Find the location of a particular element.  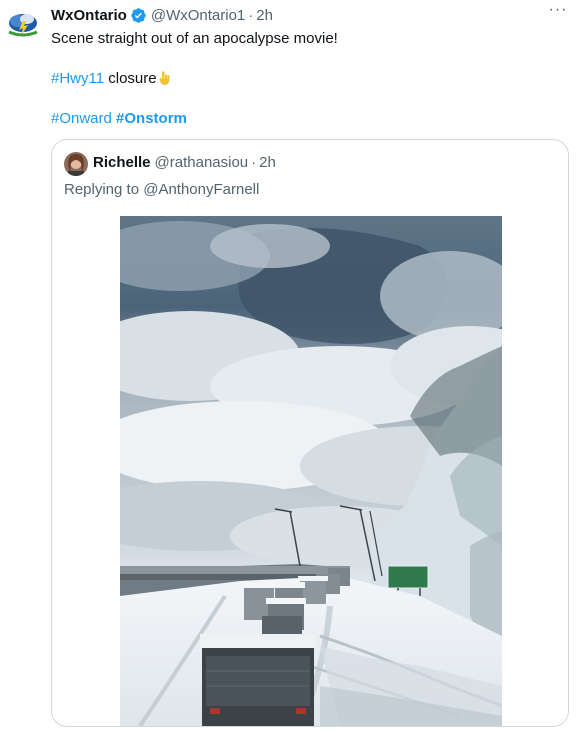

quoted-author-handle: @rathanasiou is located at coordinates (202, 162).